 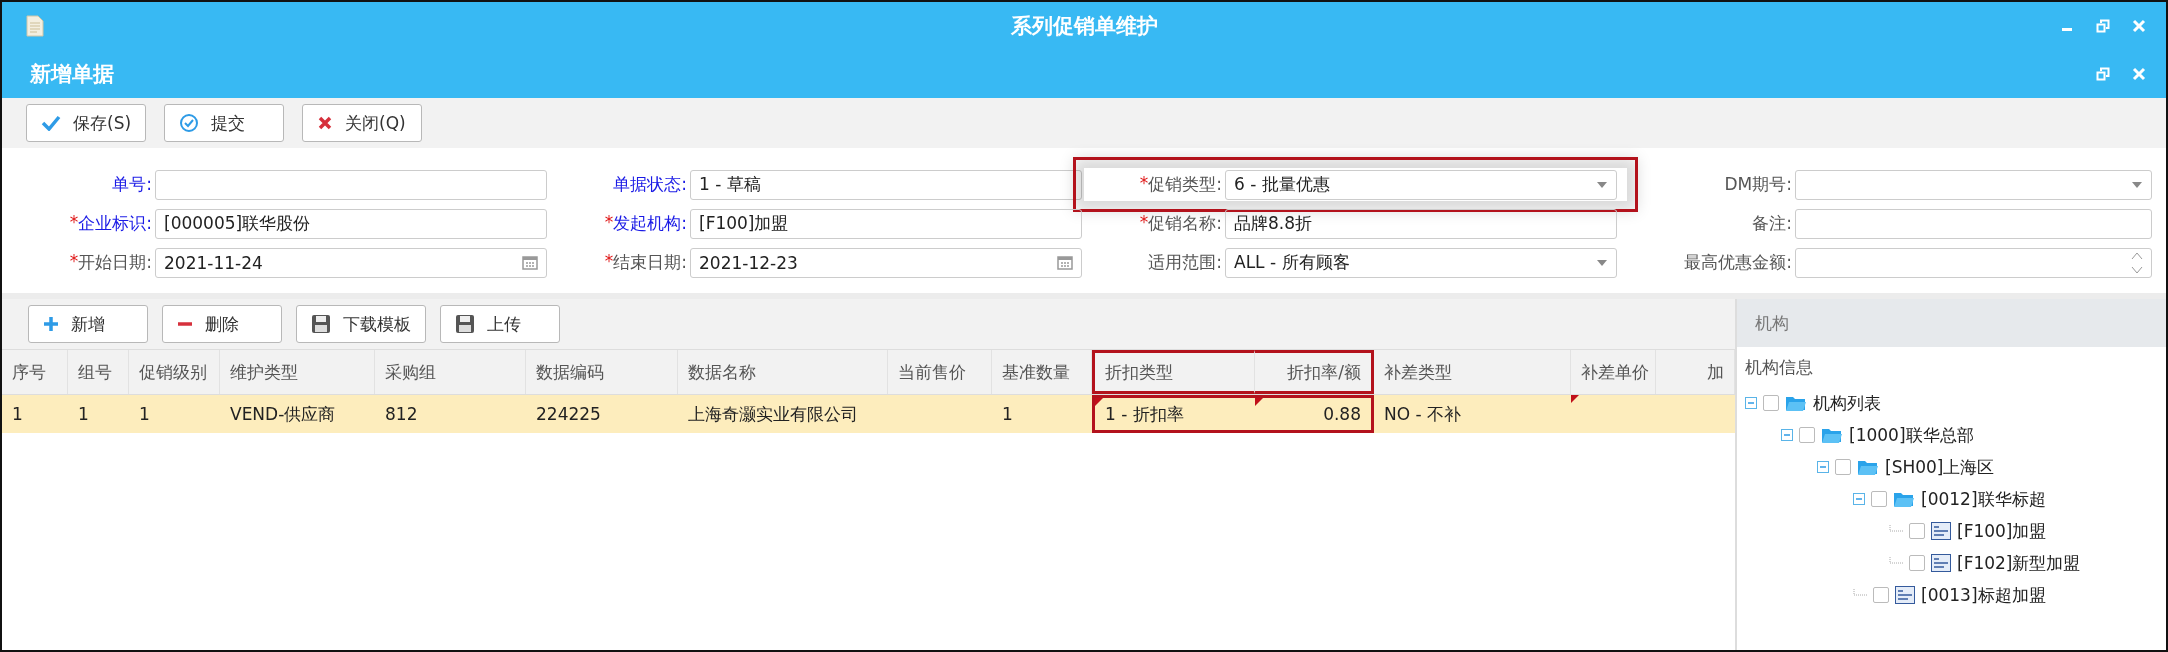 What do you see at coordinates (1185, 223) in the screenshot?
I see `field-label: 促销名称:` at bounding box center [1185, 223].